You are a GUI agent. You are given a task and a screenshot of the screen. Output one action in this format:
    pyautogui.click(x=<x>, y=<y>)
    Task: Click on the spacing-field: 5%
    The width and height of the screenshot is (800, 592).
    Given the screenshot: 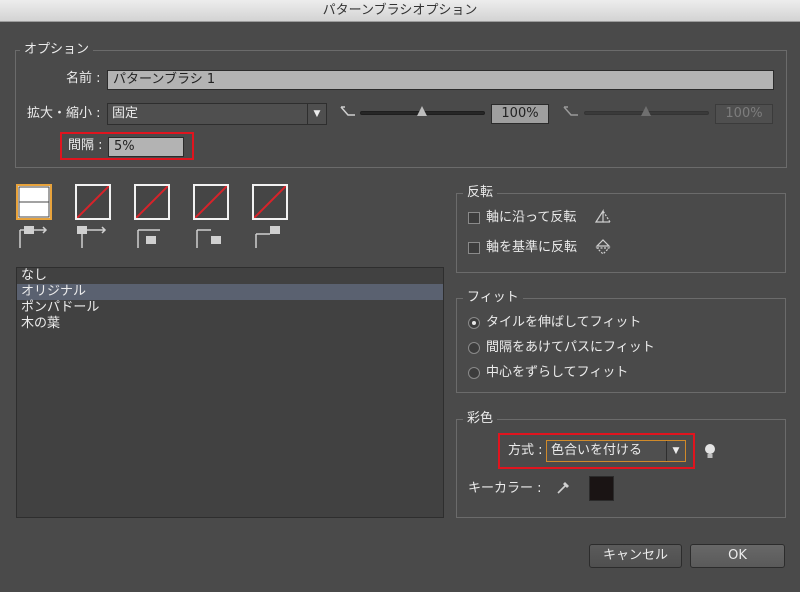 What is the action you would take?
    pyautogui.click(x=146, y=147)
    